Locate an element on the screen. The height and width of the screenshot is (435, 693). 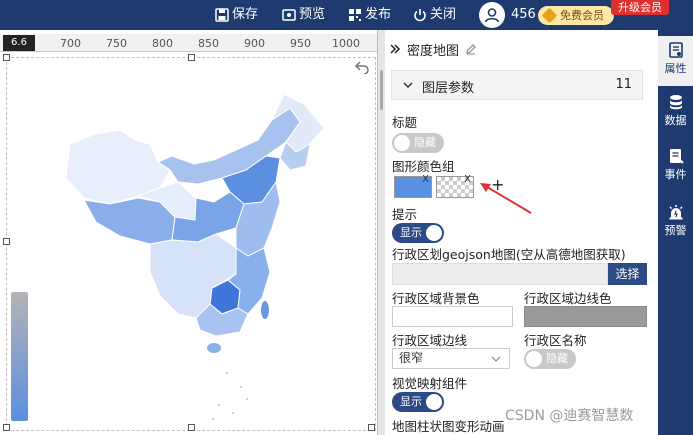
zoom-indicator: 6.6 is located at coordinates (19, 43).